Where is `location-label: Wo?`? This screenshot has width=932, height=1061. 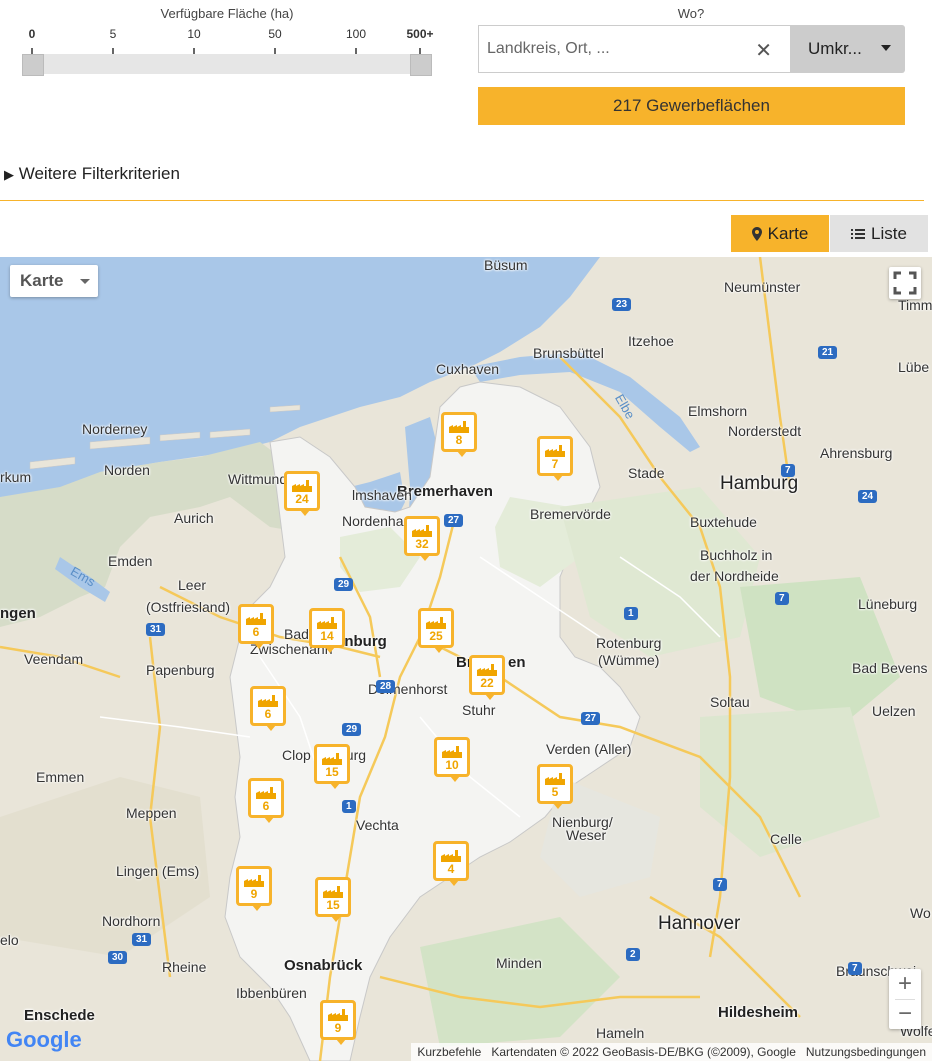 location-label: Wo? is located at coordinates (691, 13).